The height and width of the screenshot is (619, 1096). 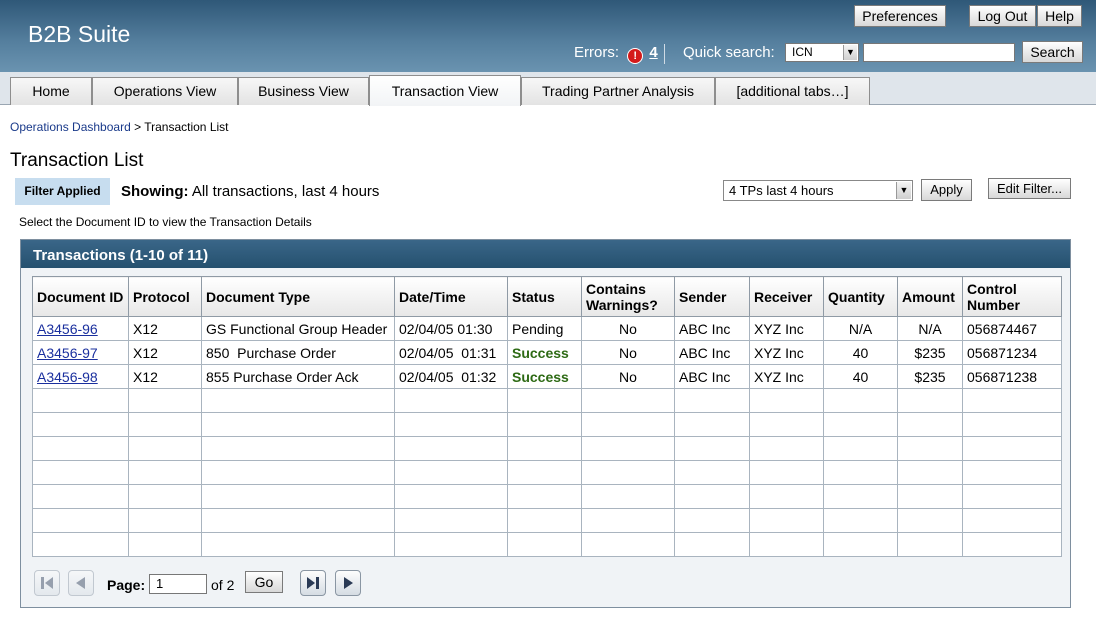 What do you see at coordinates (900, 16) in the screenshot?
I see `preferences-button: Preferences` at bounding box center [900, 16].